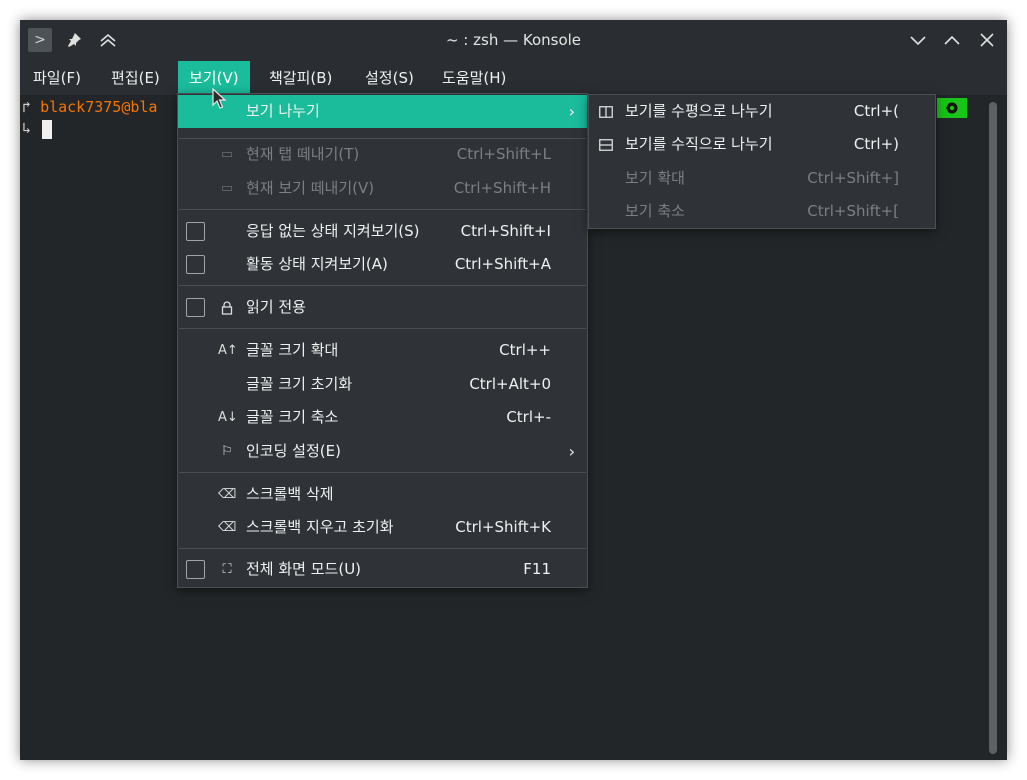 Image resolution: width=1027 pixels, height=780 pixels. I want to click on record-icon, so click(952, 108).